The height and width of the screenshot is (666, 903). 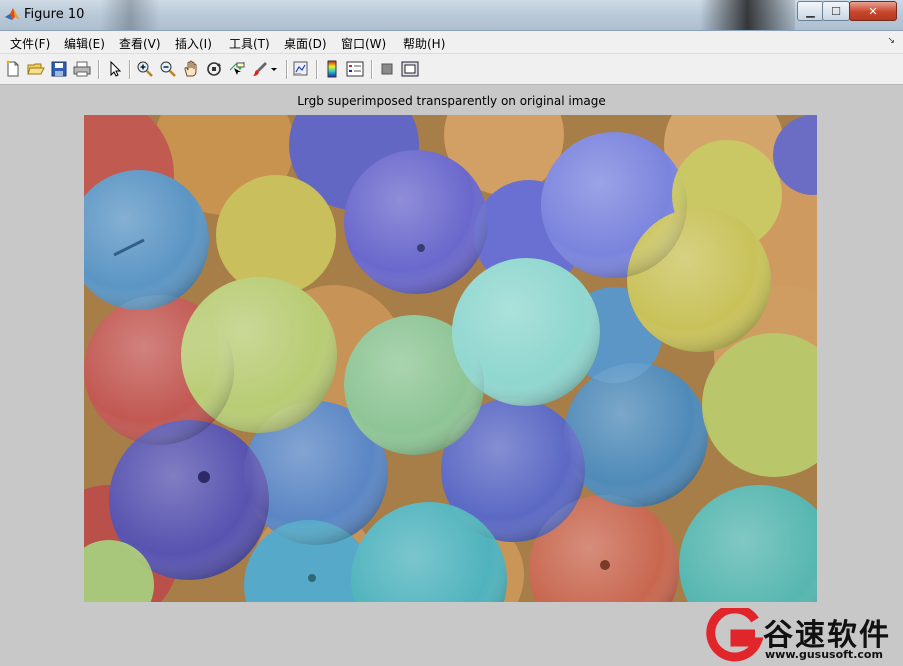 What do you see at coordinates (355, 69) in the screenshot?
I see `legend-icon` at bounding box center [355, 69].